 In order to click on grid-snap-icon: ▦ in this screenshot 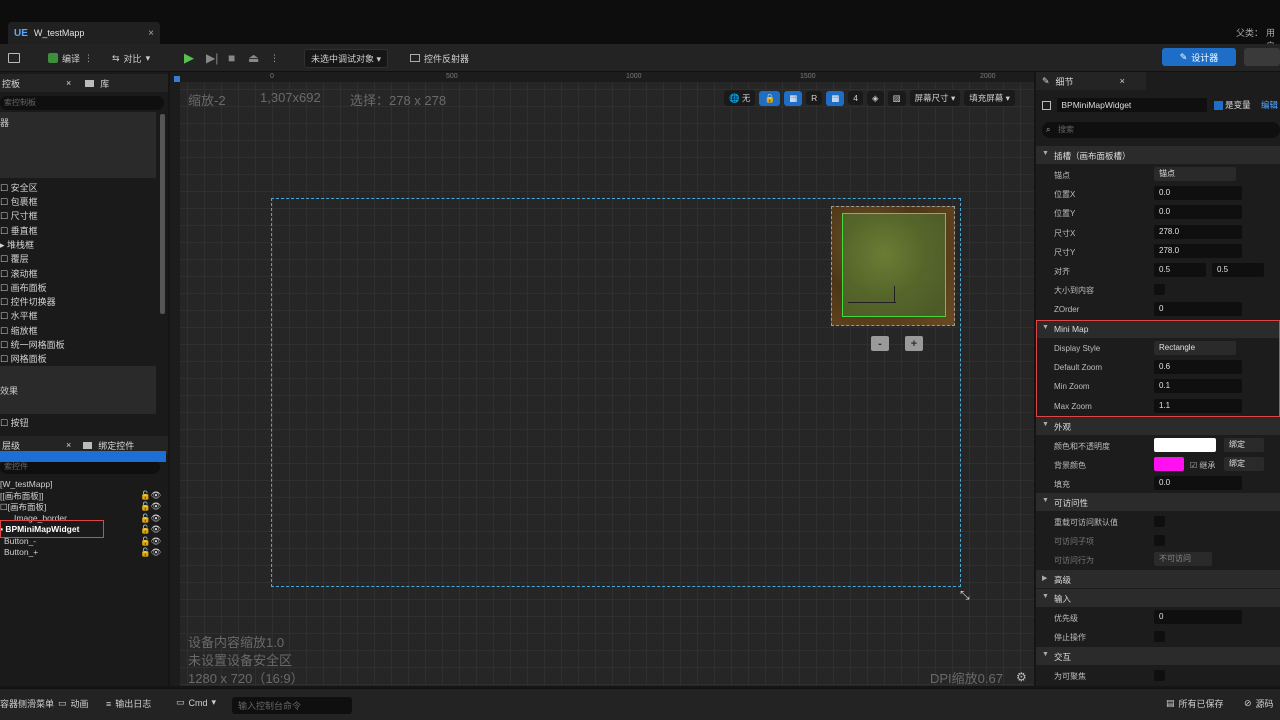, I will do `click(835, 98)`.